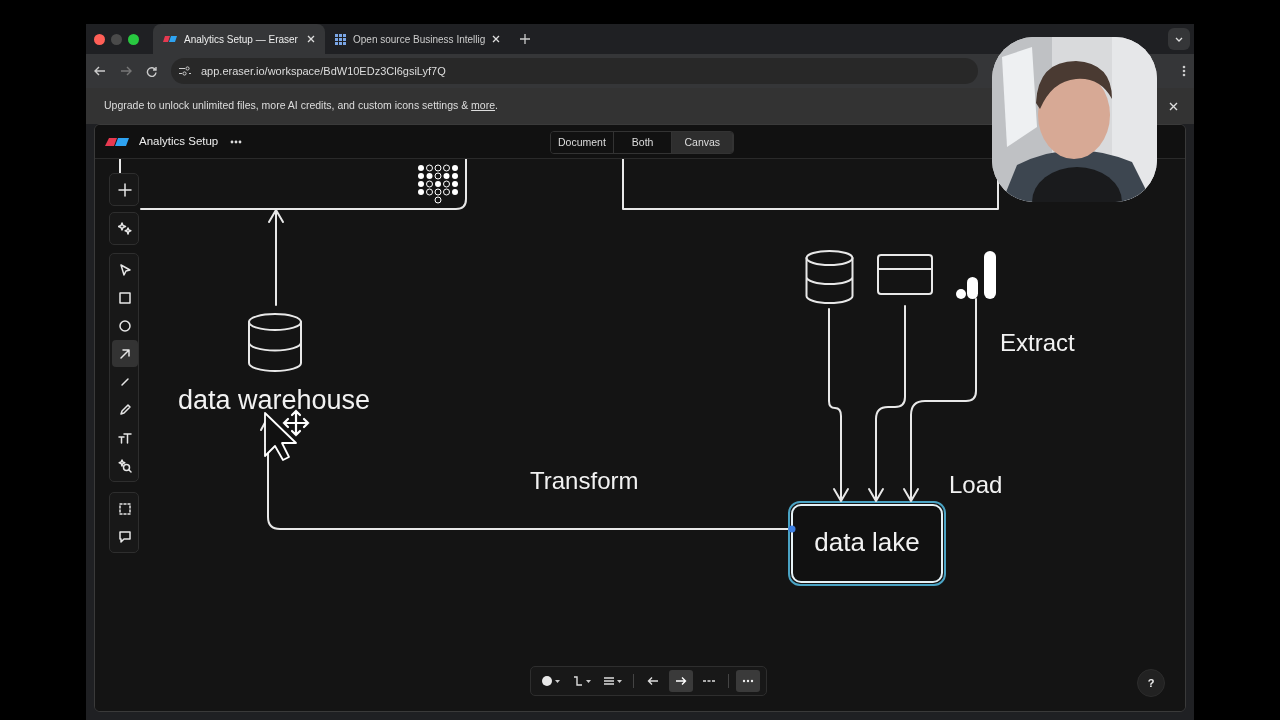 The image size is (1280, 720). I want to click on dashed-square-icon, so click(125, 508).